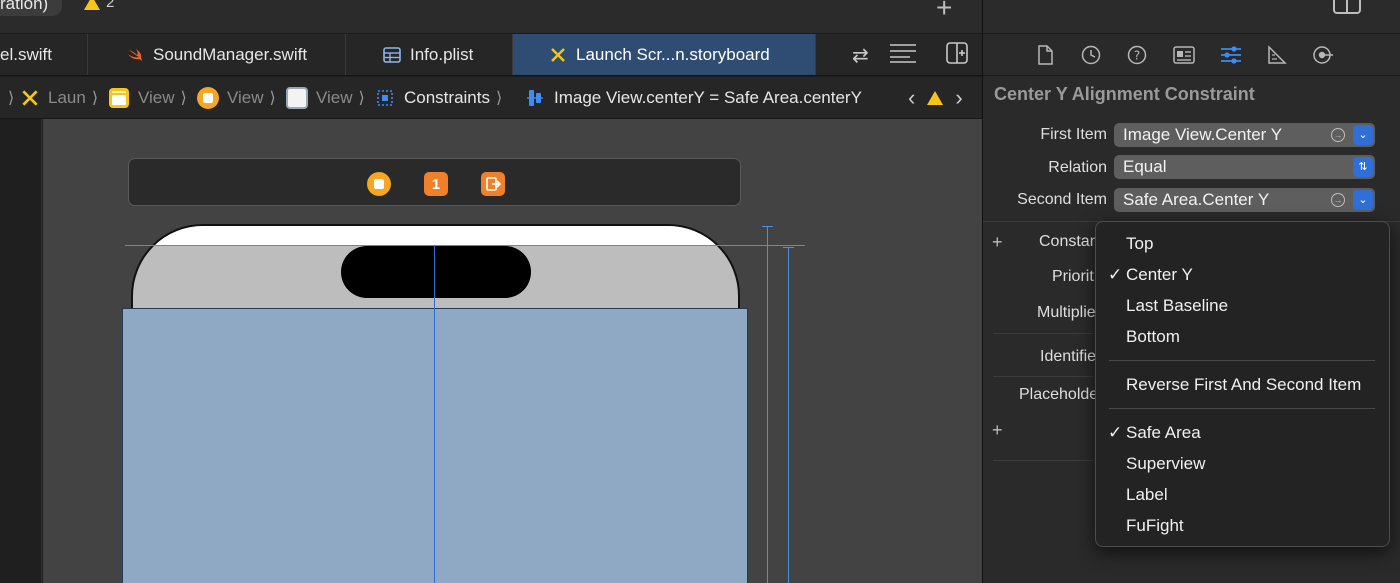 Image resolution: width=1400 pixels, height=583 pixels. I want to click on menu-item-reverse: Reverse First And Second Item, so click(1243, 385).